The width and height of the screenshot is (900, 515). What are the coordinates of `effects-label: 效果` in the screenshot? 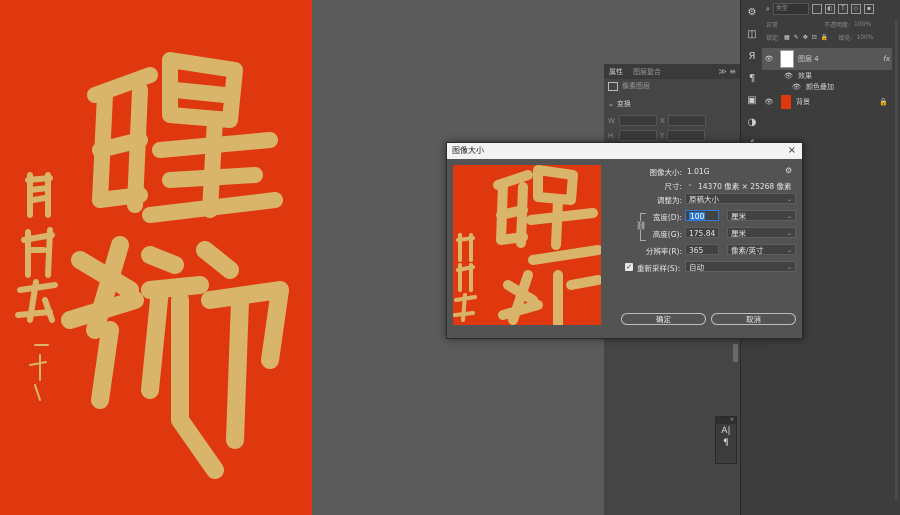 It's located at (805, 75).